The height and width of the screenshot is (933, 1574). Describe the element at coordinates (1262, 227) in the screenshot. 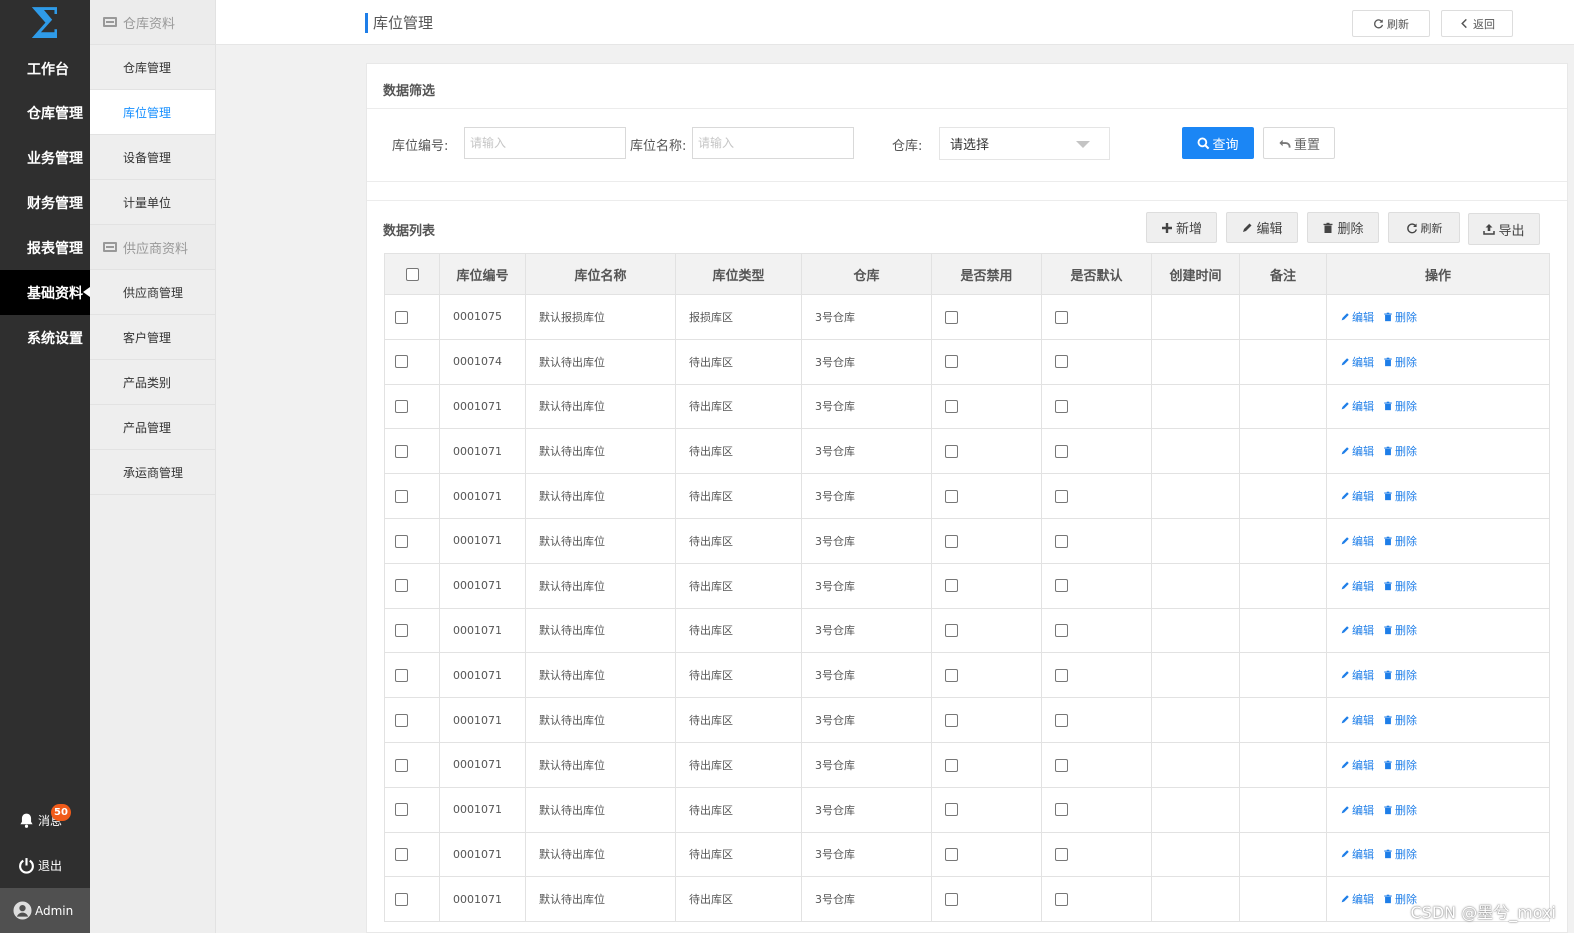

I see `edit-button: 编辑` at that location.